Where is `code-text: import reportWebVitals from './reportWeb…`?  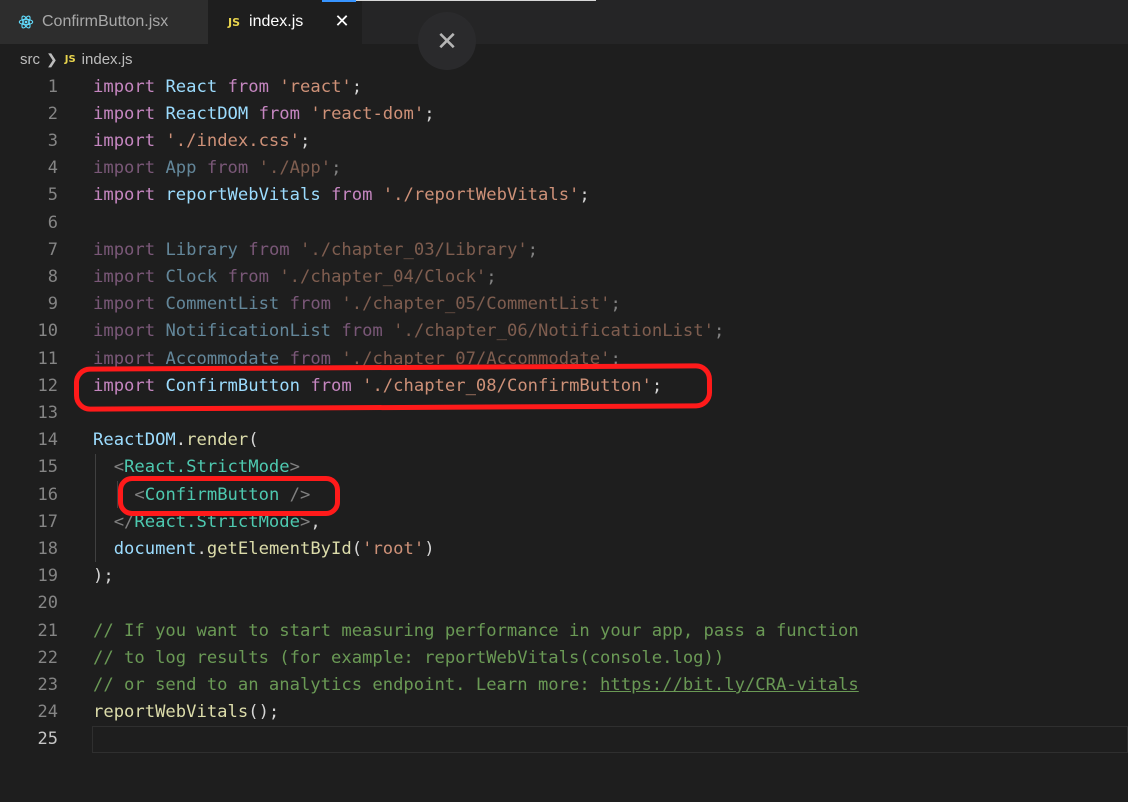
code-text: import reportWebVitals from './reportWeb… is located at coordinates (341, 195).